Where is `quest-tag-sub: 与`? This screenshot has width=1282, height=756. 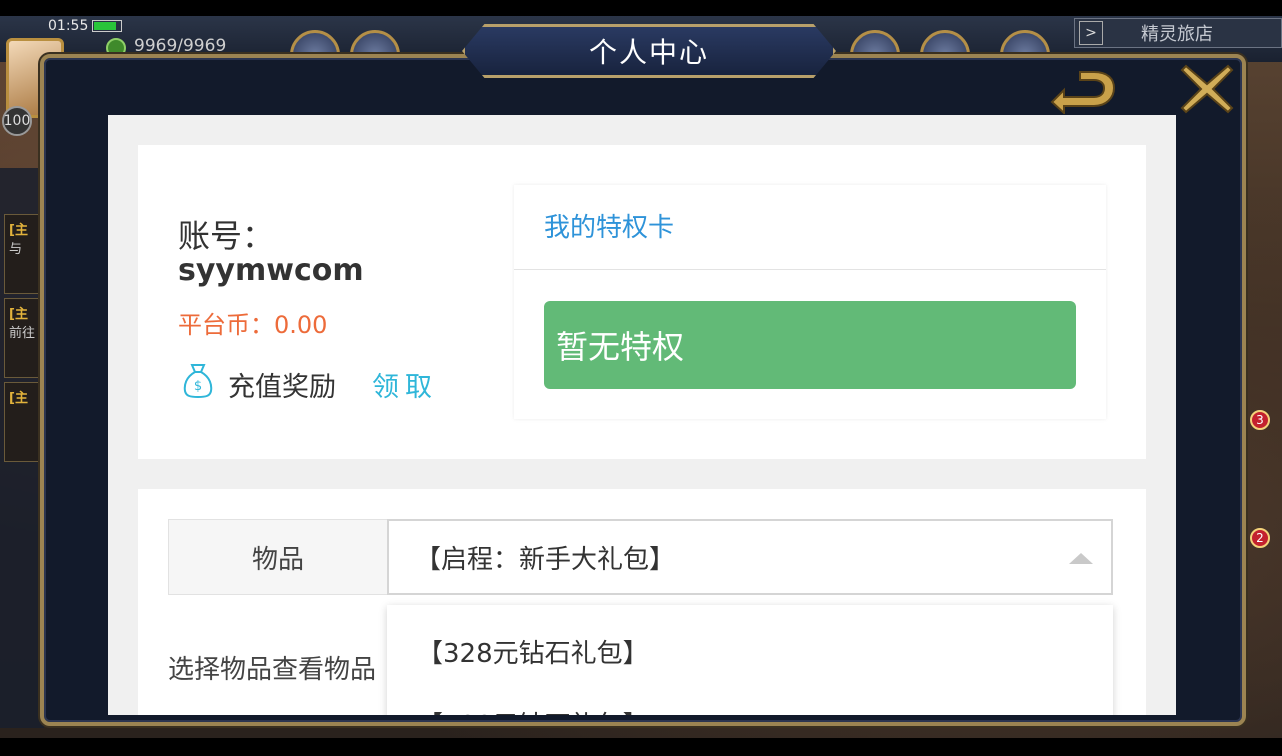 quest-tag-sub: 与 is located at coordinates (16, 249).